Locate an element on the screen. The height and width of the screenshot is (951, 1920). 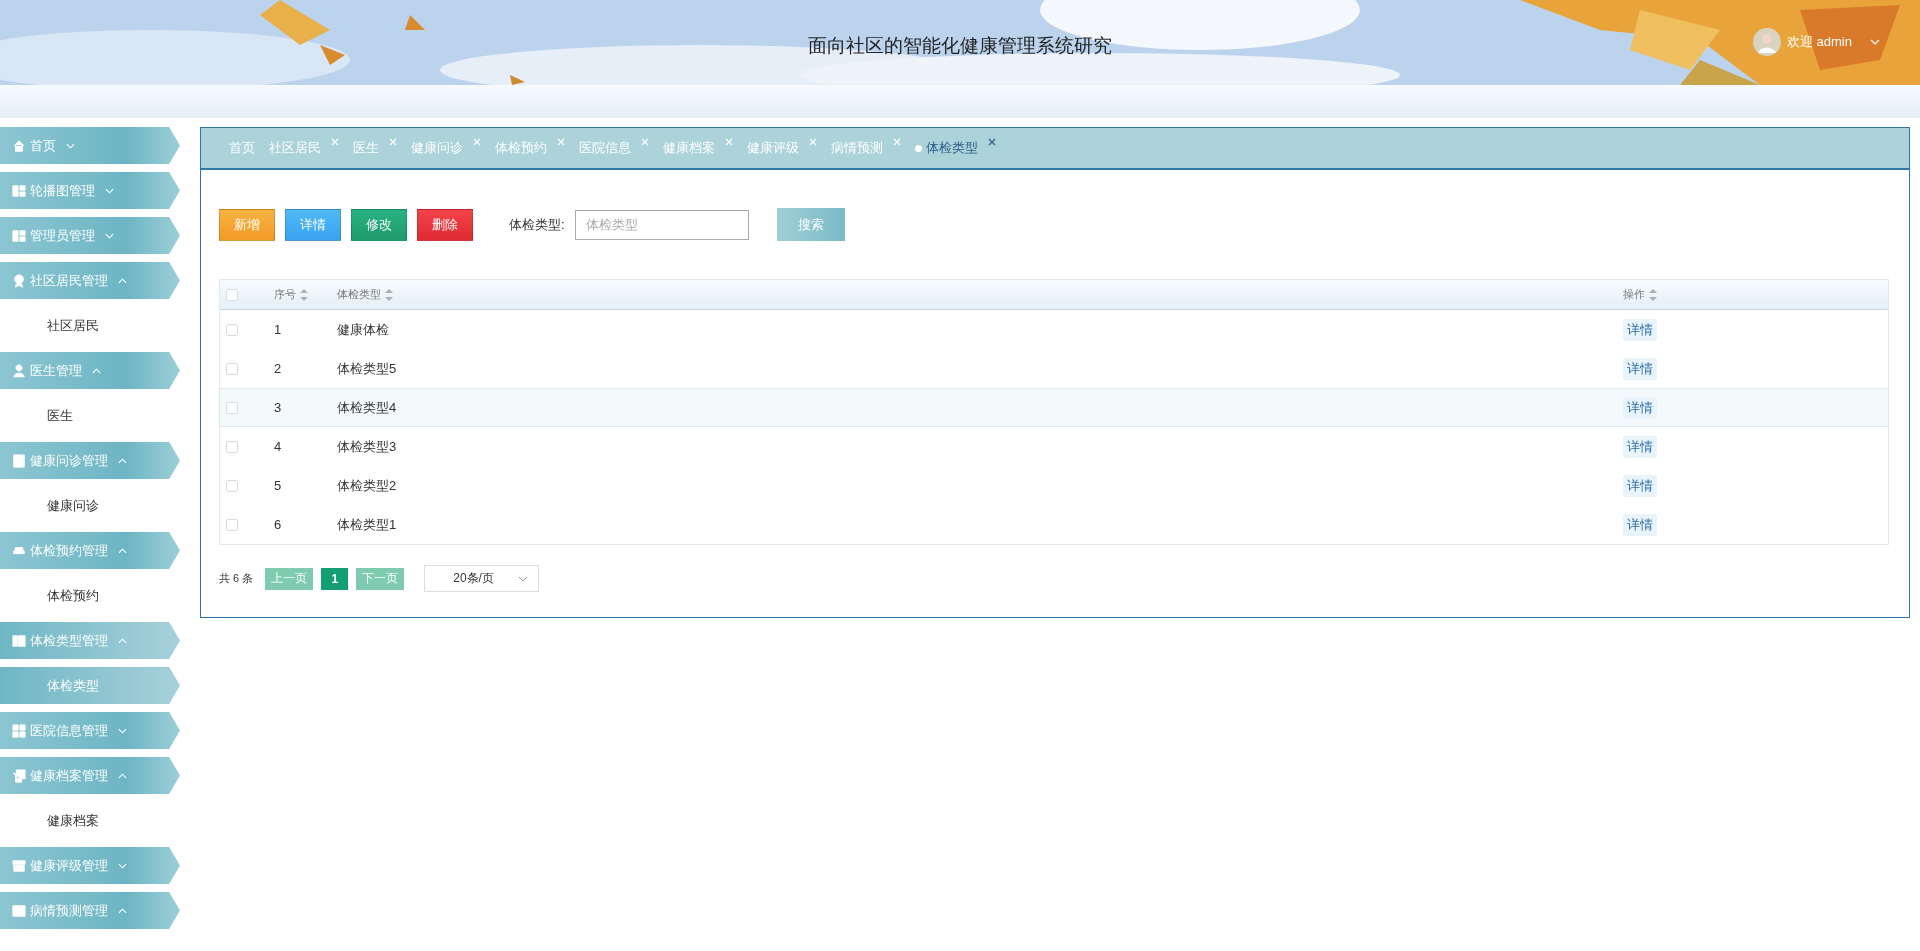
active-dot-icon is located at coordinates (918, 148).